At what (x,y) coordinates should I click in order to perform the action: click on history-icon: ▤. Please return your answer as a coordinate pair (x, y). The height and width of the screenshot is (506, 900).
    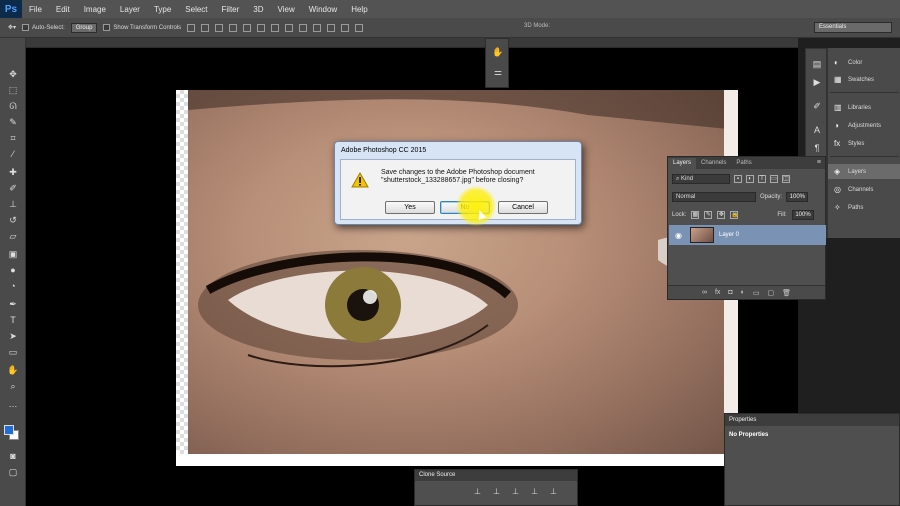
    Looking at the image, I should click on (817, 65).